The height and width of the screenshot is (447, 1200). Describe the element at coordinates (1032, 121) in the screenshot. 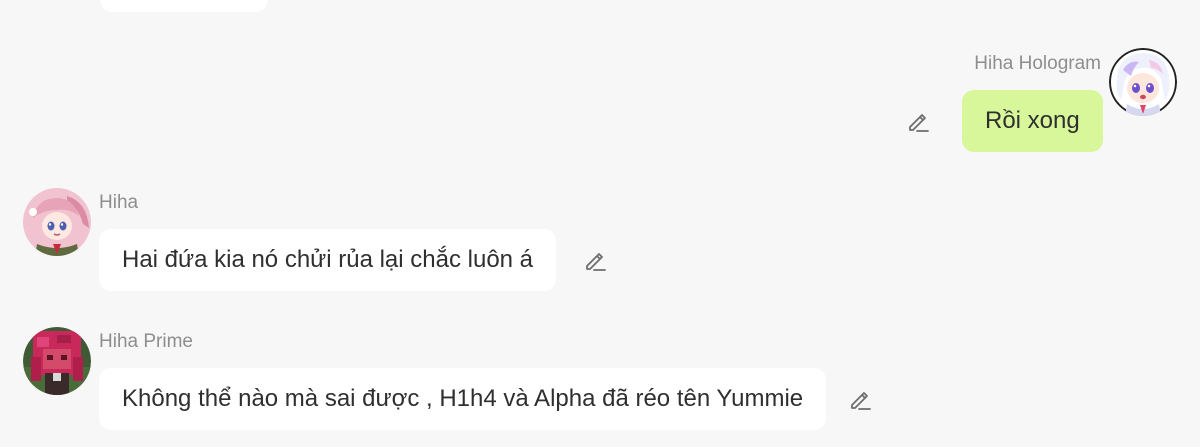

I see `message-bubble-own: Rồi xong` at that location.